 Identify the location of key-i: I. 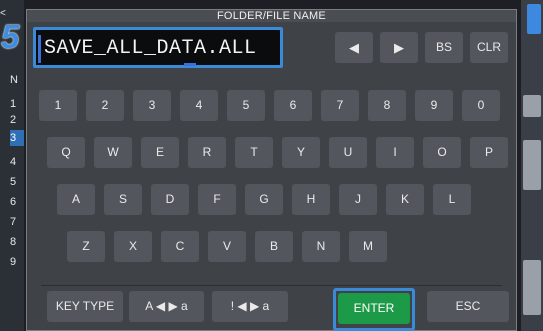
(395, 152).